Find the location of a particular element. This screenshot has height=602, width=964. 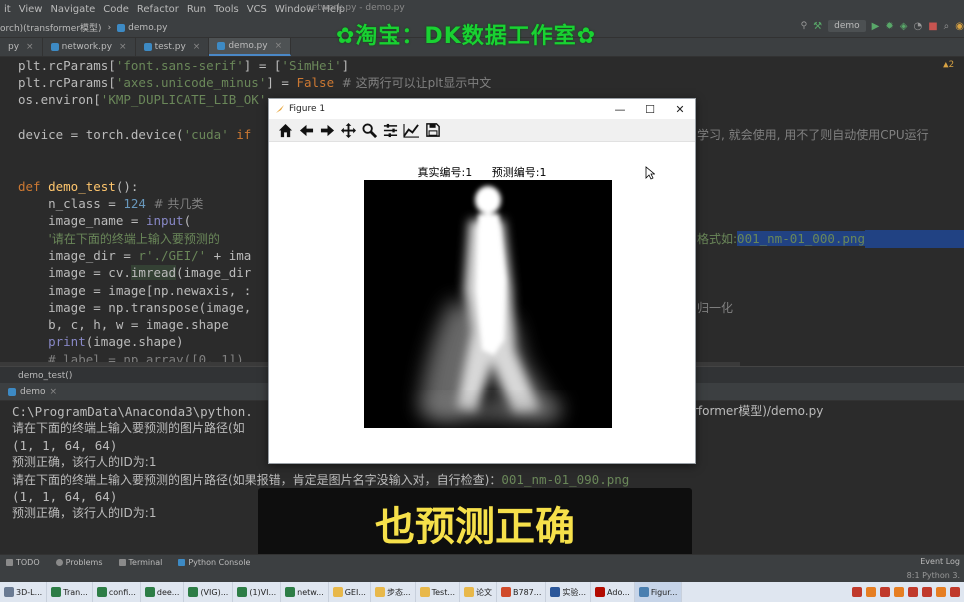

run-tab-label: demo is located at coordinates (33, 392).